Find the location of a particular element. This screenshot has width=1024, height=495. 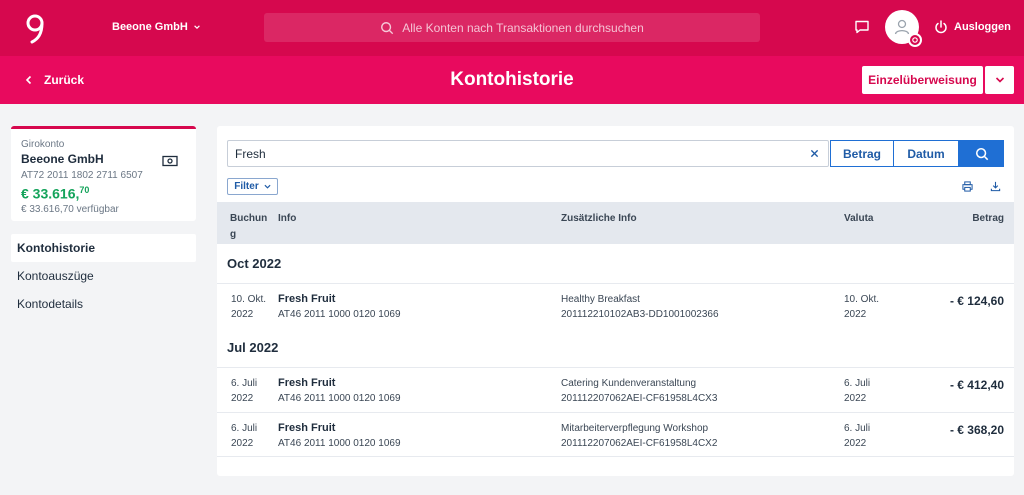

column-buchung: Buchun g is located at coordinates (248, 227).